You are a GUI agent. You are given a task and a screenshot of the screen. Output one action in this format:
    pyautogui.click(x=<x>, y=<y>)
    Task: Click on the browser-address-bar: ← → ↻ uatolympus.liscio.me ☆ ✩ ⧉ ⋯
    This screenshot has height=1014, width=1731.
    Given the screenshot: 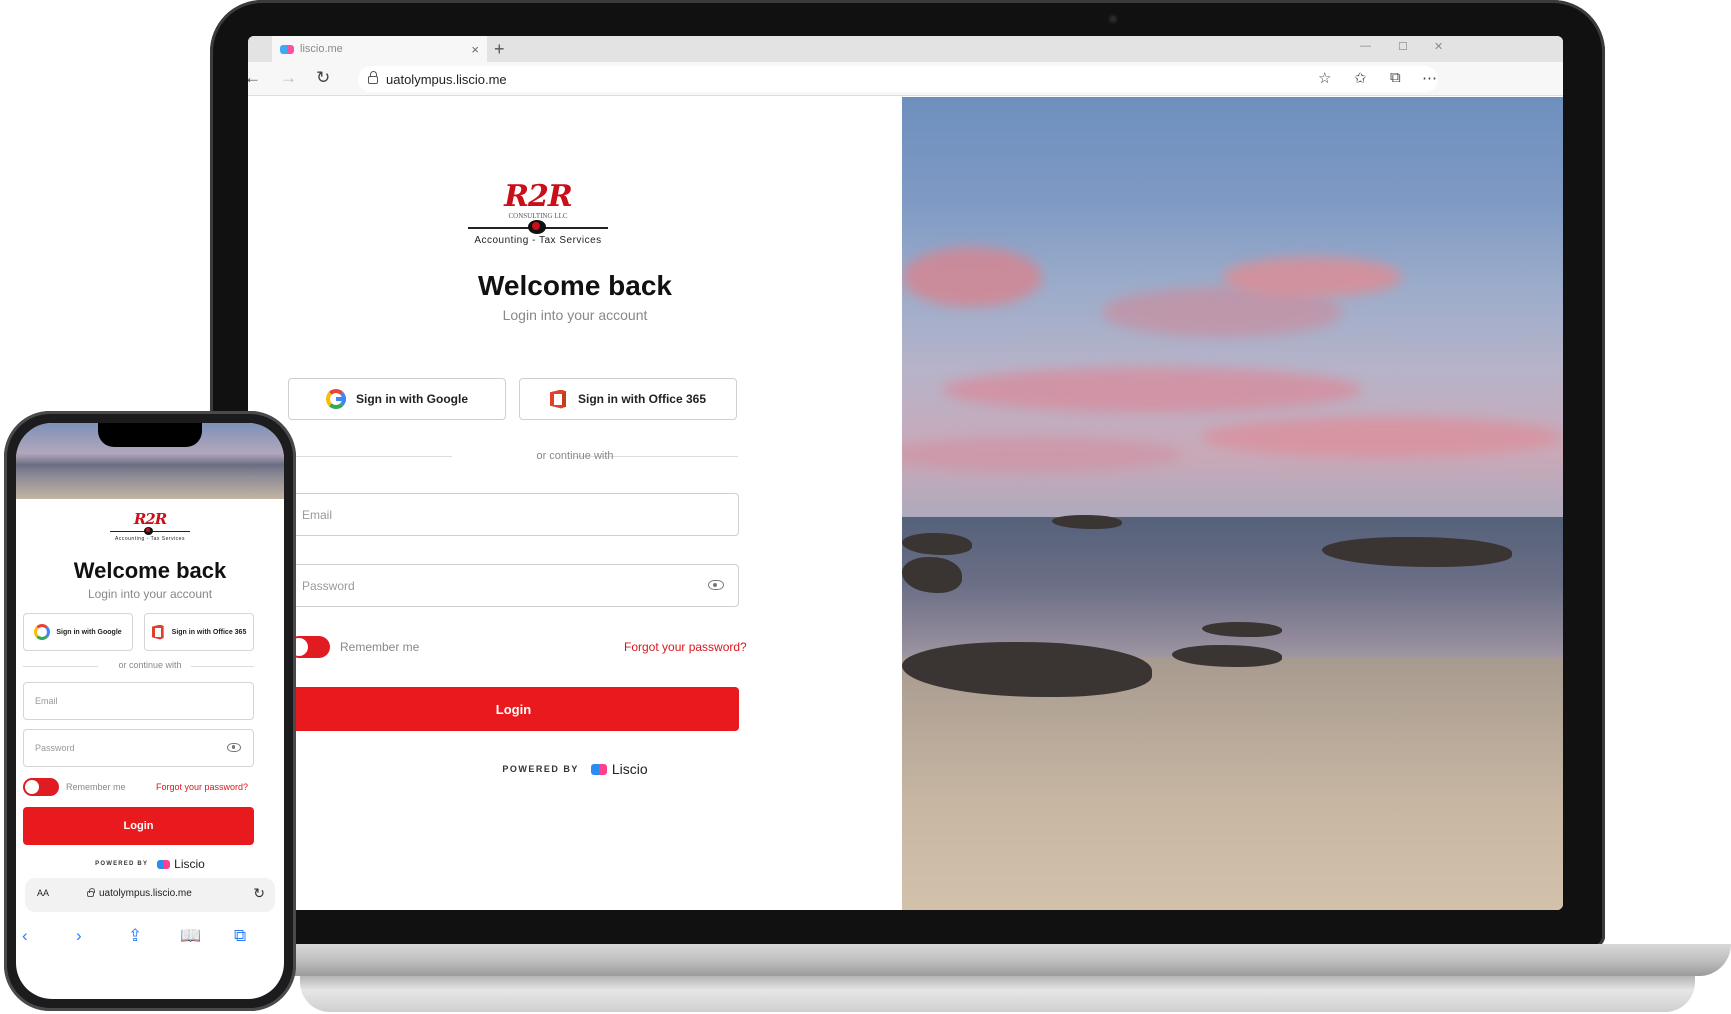 What is the action you would take?
    pyautogui.click(x=905, y=79)
    